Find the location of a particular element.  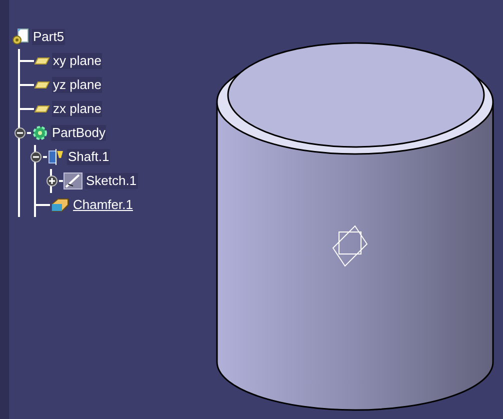

shaft-icon is located at coordinates (56, 157).